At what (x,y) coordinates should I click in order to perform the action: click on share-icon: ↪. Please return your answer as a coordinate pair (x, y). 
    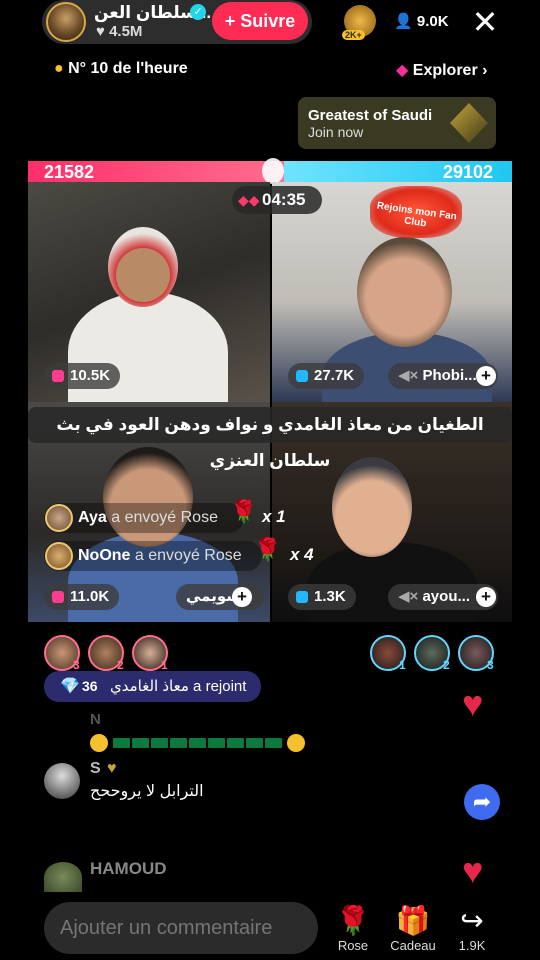
    Looking at the image, I should click on (472, 920).